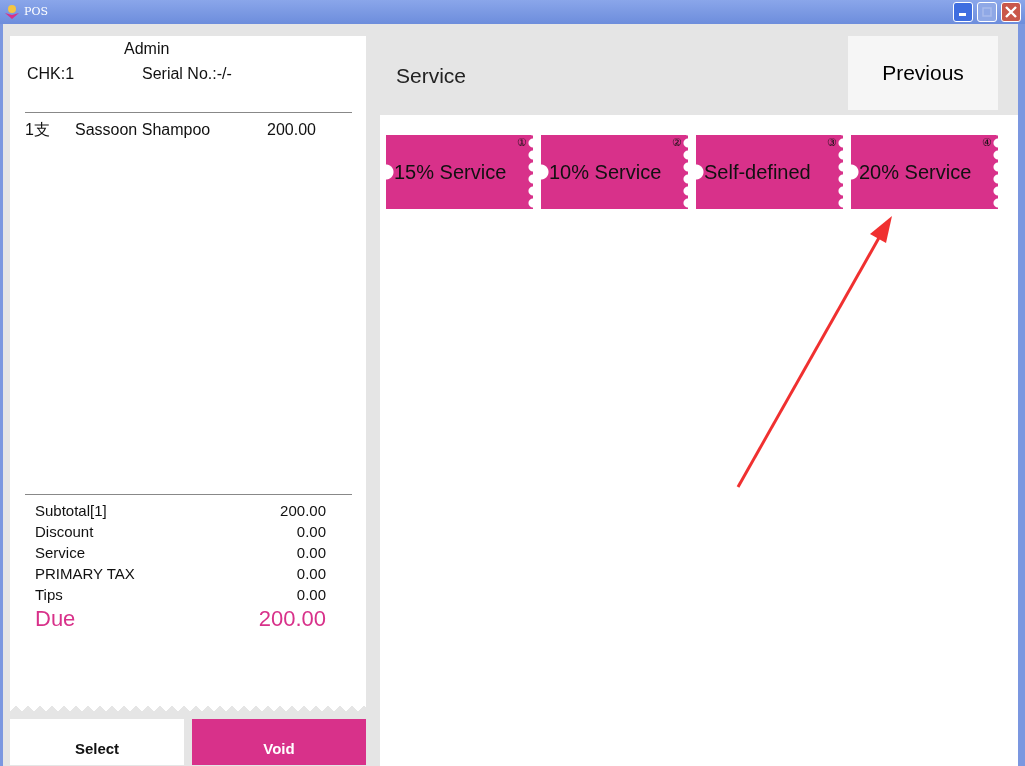 This screenshot has width=1025, height=766. Describe the element at coordinates (303, 511) in the screenshot. I see `total-amount: 200.00` at that location.